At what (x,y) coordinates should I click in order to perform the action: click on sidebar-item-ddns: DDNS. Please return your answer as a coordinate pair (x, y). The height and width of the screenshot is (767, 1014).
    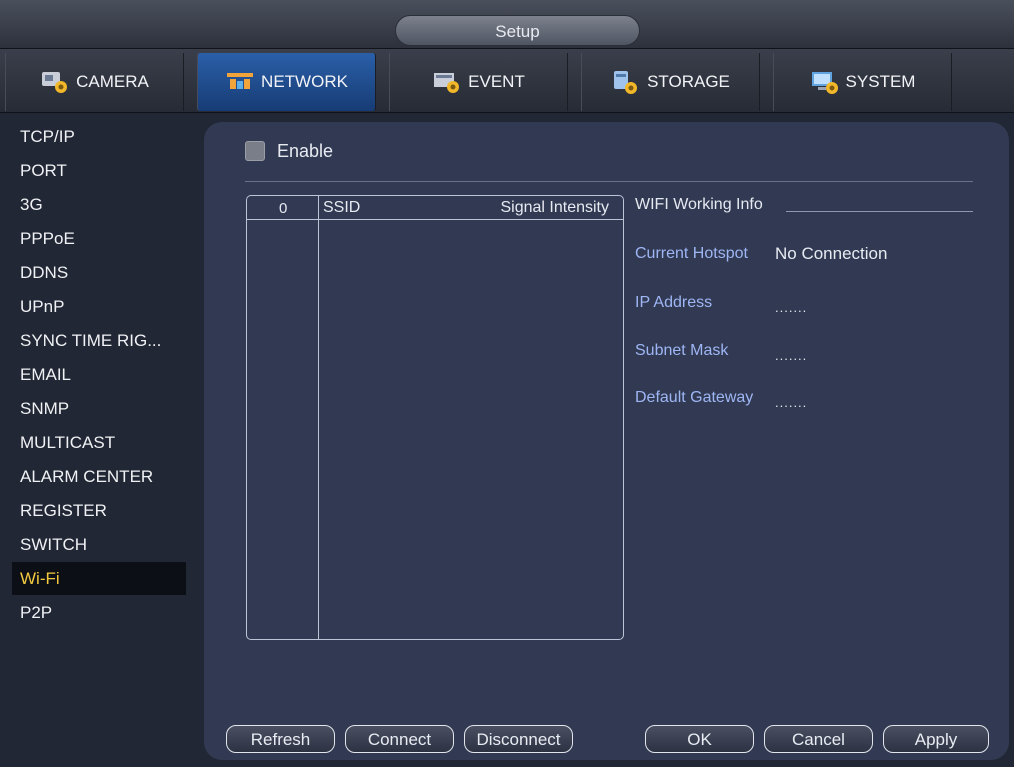
    Looking at the image, I should click on (99, 272).